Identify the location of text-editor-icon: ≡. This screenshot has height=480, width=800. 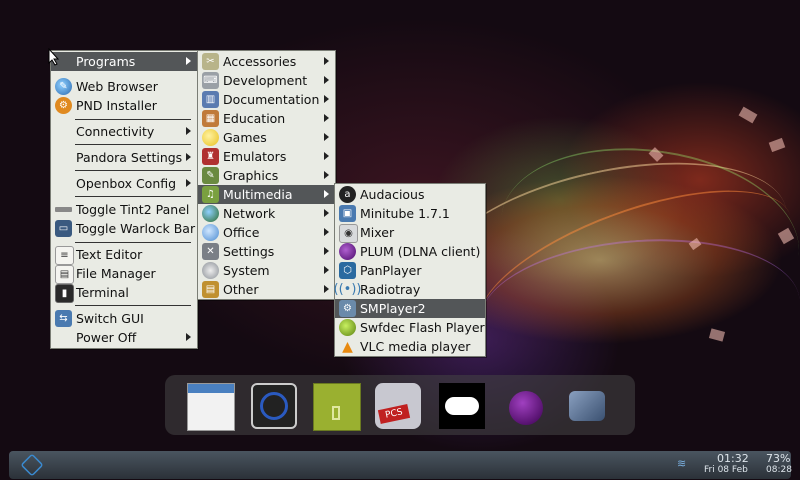
(64, 255).